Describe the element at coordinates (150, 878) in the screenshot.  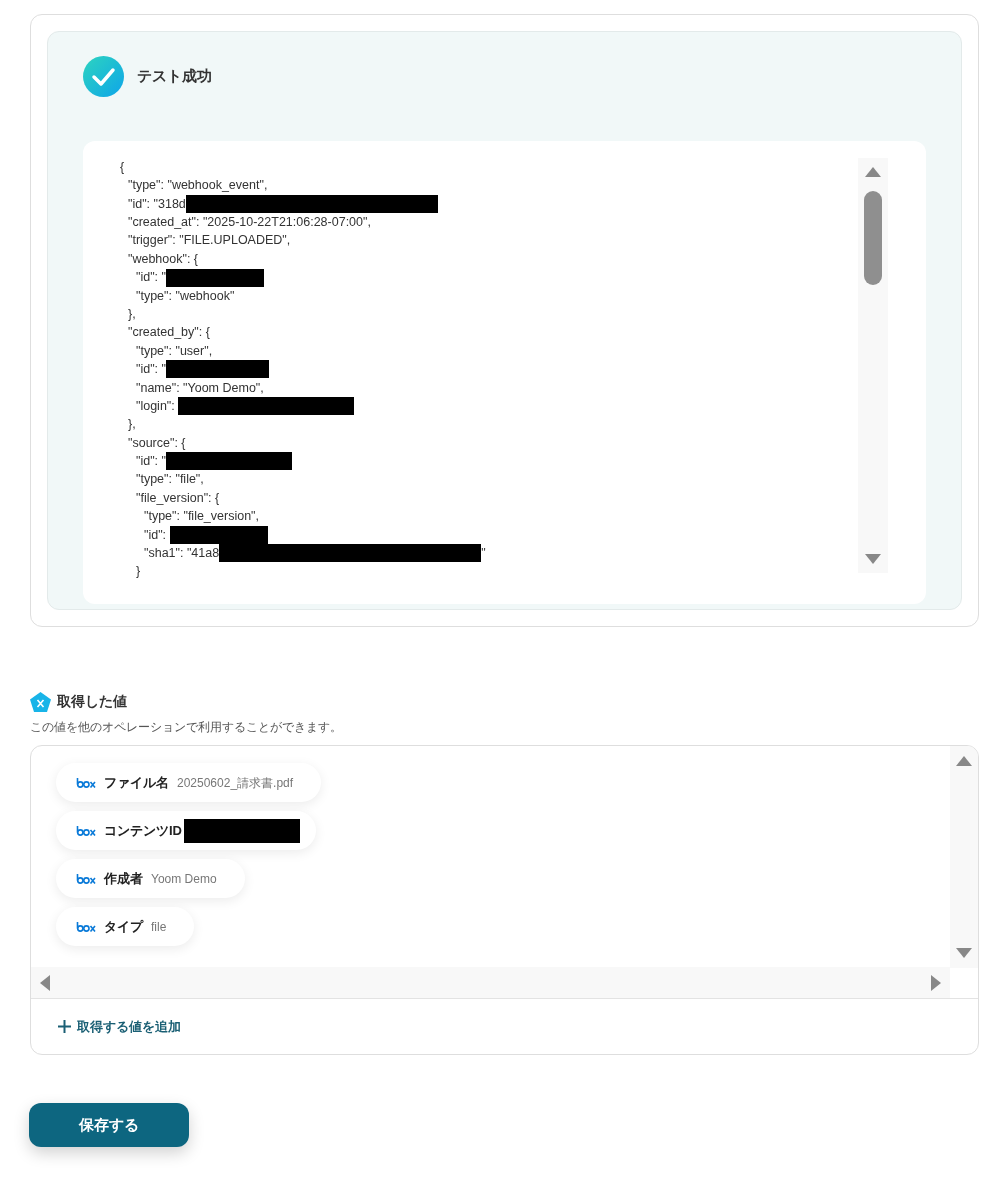
I see `value-chip: 作成者 Yoom Demo` at that location.